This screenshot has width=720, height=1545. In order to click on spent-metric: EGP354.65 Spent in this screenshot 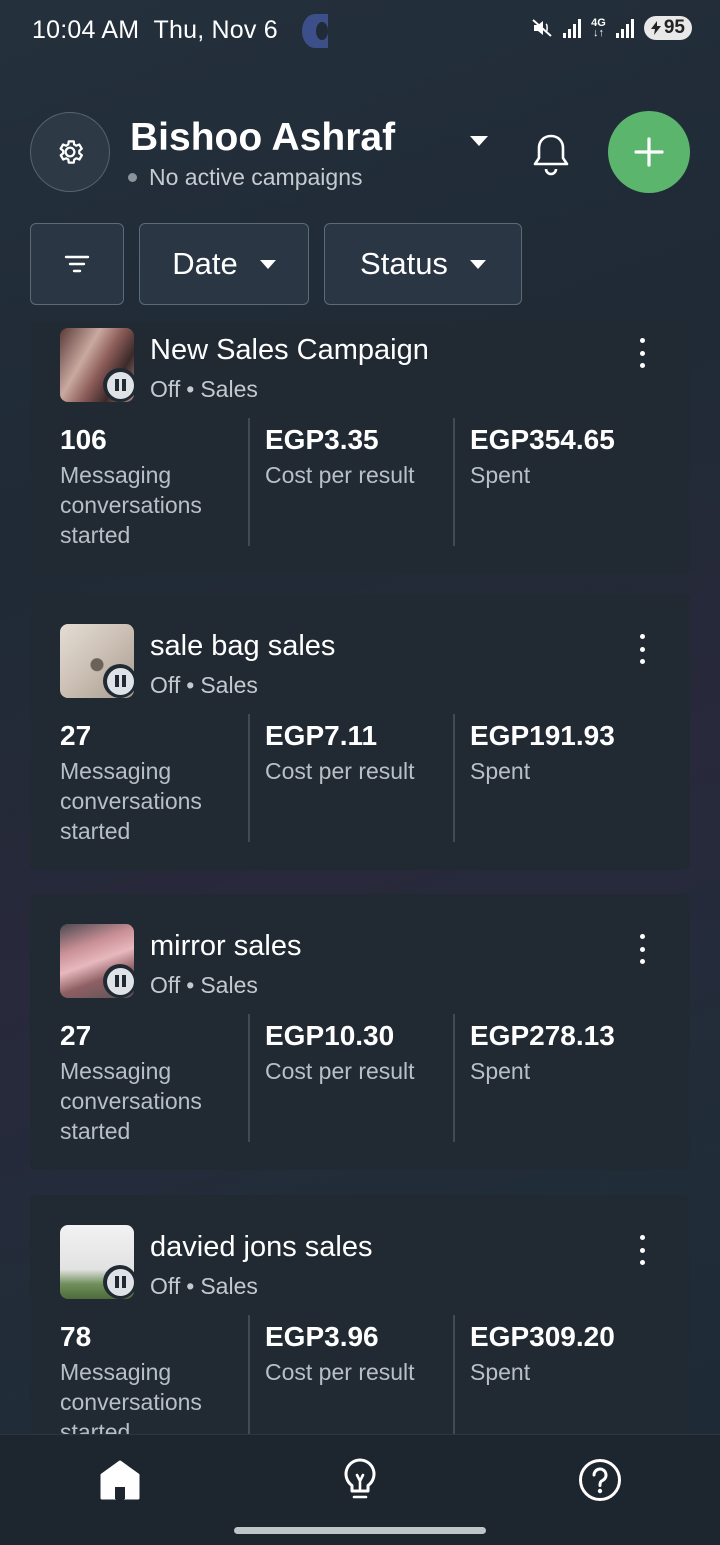, I will do `click(565, 457)`.